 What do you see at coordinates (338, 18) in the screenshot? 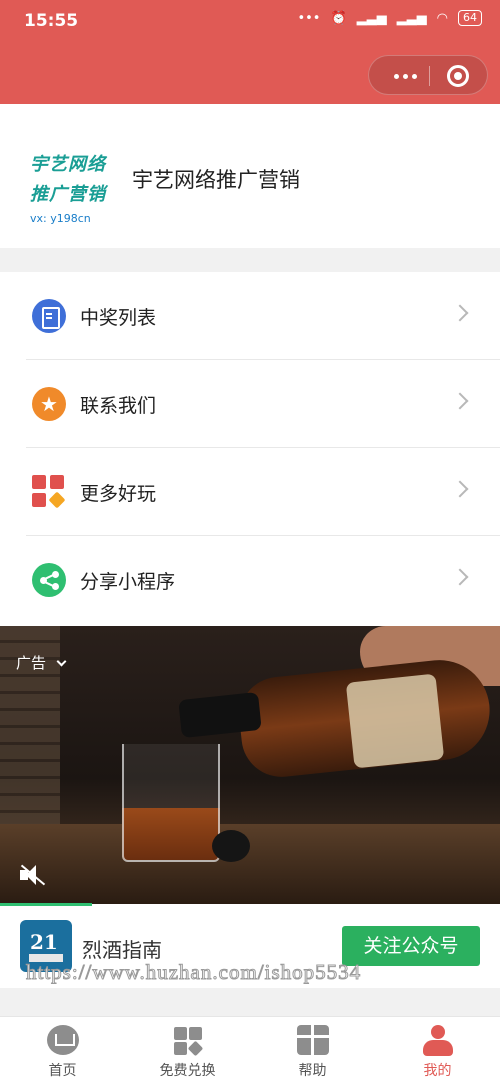
I see `alarm-icon: ⏰` at bounding box center [338, 18].